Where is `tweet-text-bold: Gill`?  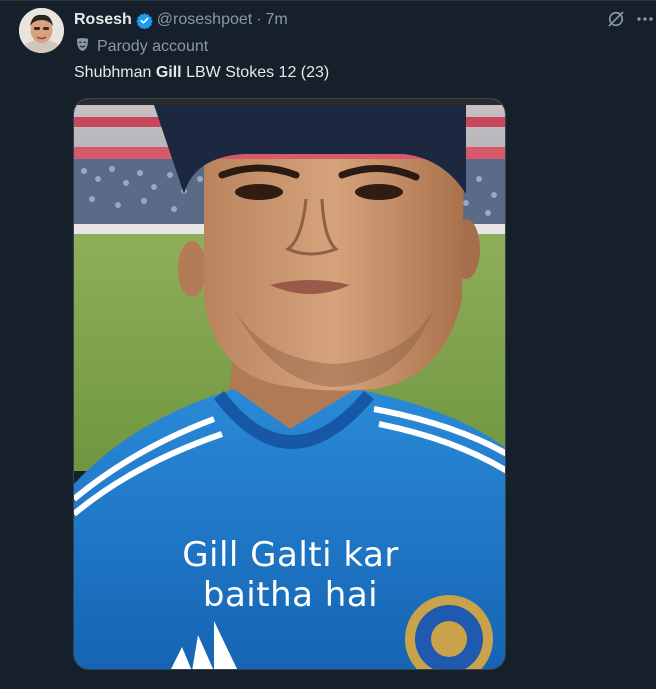 tweet-text-bold: Gill is located at coordinates (168, 72).